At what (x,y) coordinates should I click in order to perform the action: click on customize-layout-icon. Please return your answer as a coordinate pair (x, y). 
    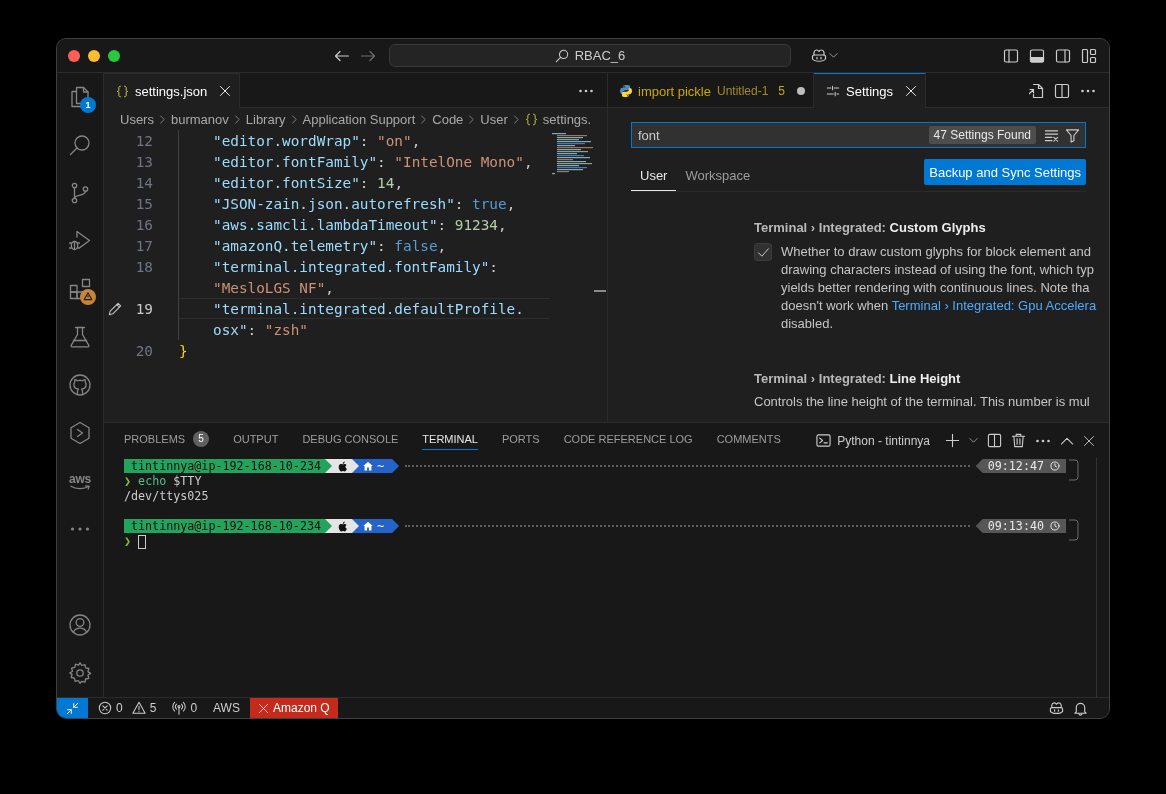
    Looking at the image, I should click on (1089, 55).